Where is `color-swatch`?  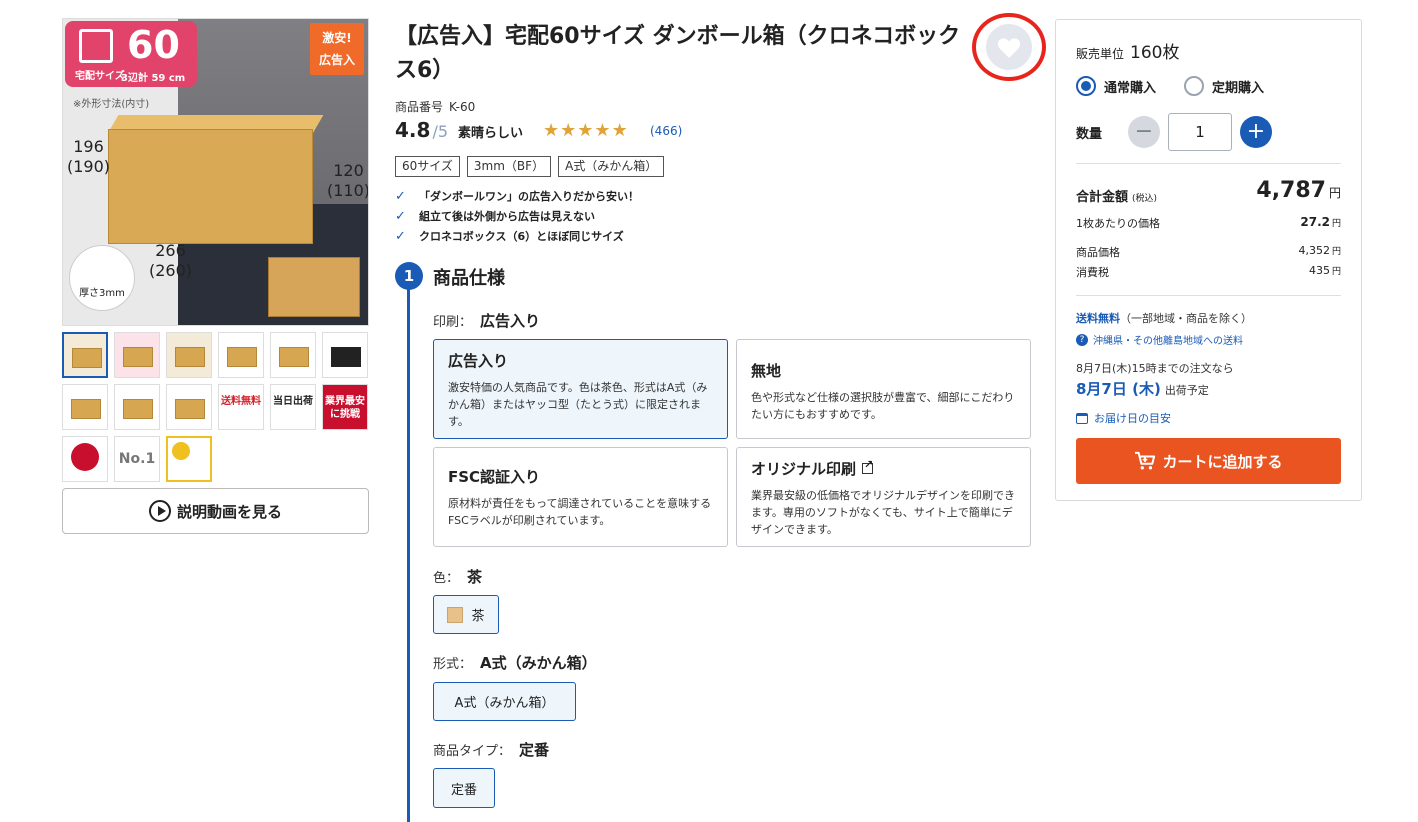 color-swatch is located at coordinates (455, 614).